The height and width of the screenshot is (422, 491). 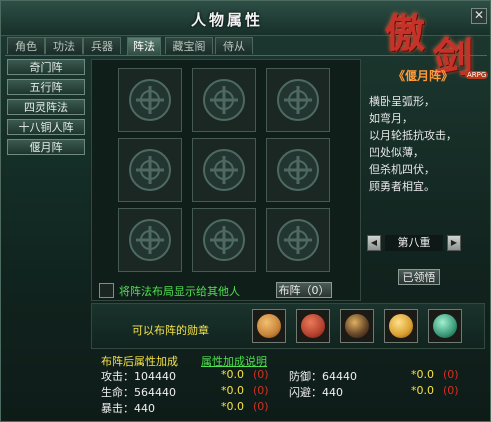 What do you see at coordinates (102, 45) in the screenshot?
I see `tab-weapons: 兵器` at bounding box center [102, 45].